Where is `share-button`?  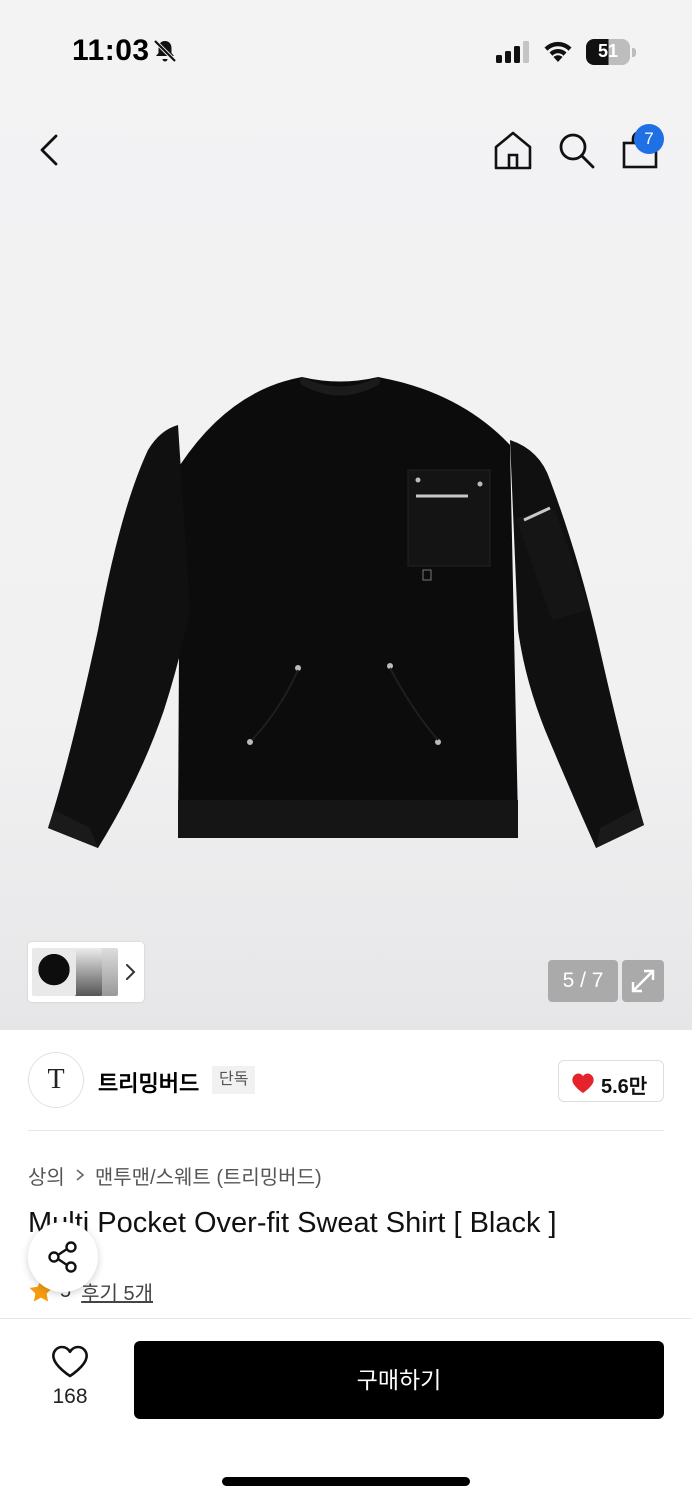
share-button is located at coordinates (63, 1257).